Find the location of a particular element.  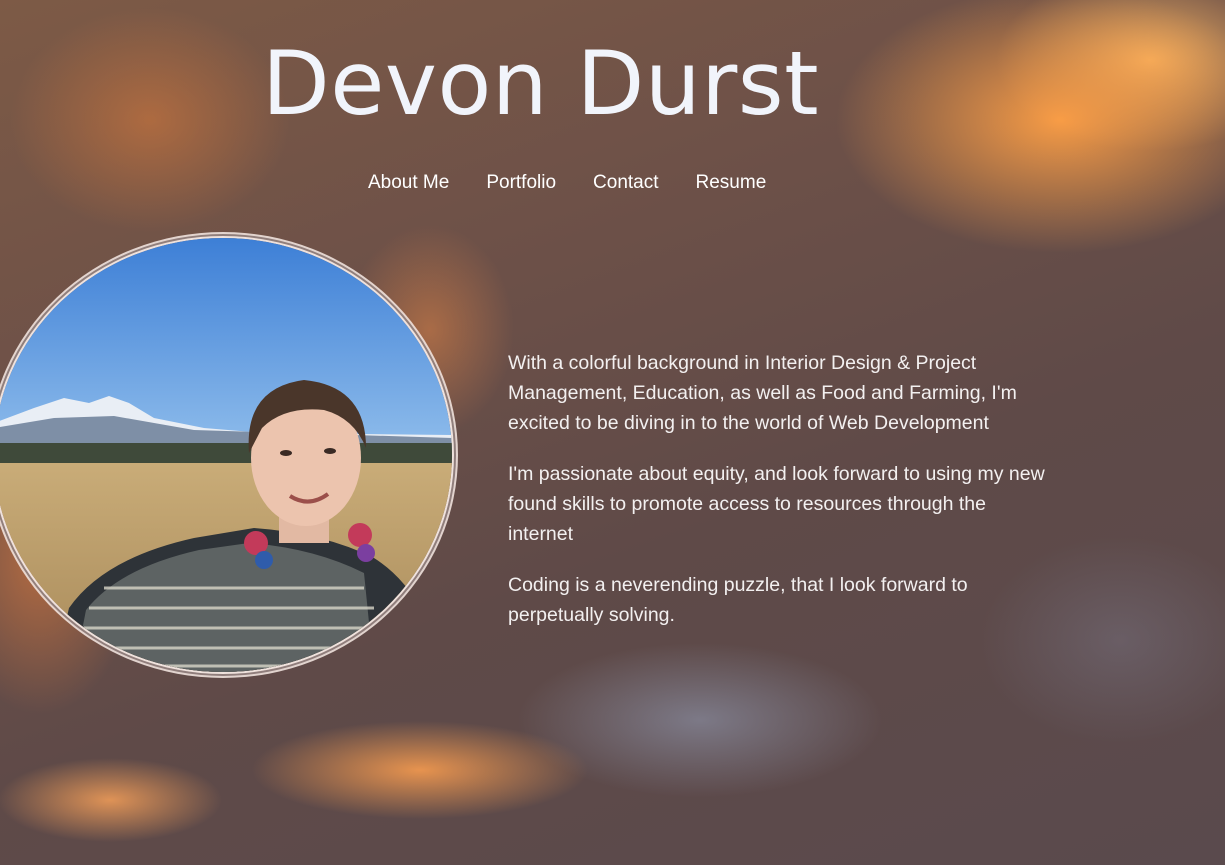

nav-link-about-me: About Me is located at coordinates (408, 183).